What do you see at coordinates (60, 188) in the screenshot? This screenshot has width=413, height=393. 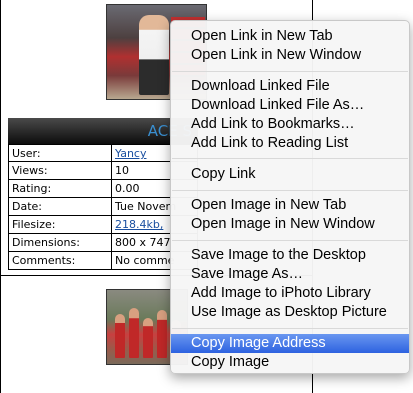 I see `row-label: Rating:` at bounding box center [60, 188].